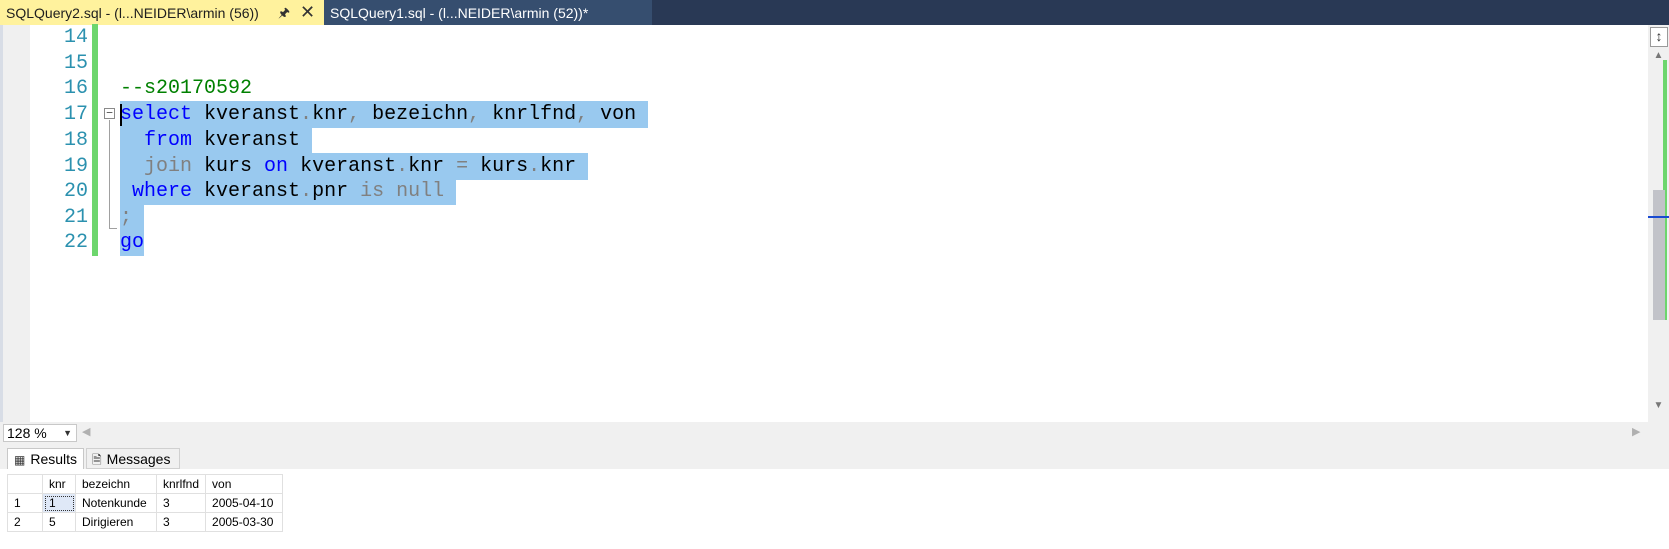  I want to click on tab-results: ▦ Results, so click(45, 458).